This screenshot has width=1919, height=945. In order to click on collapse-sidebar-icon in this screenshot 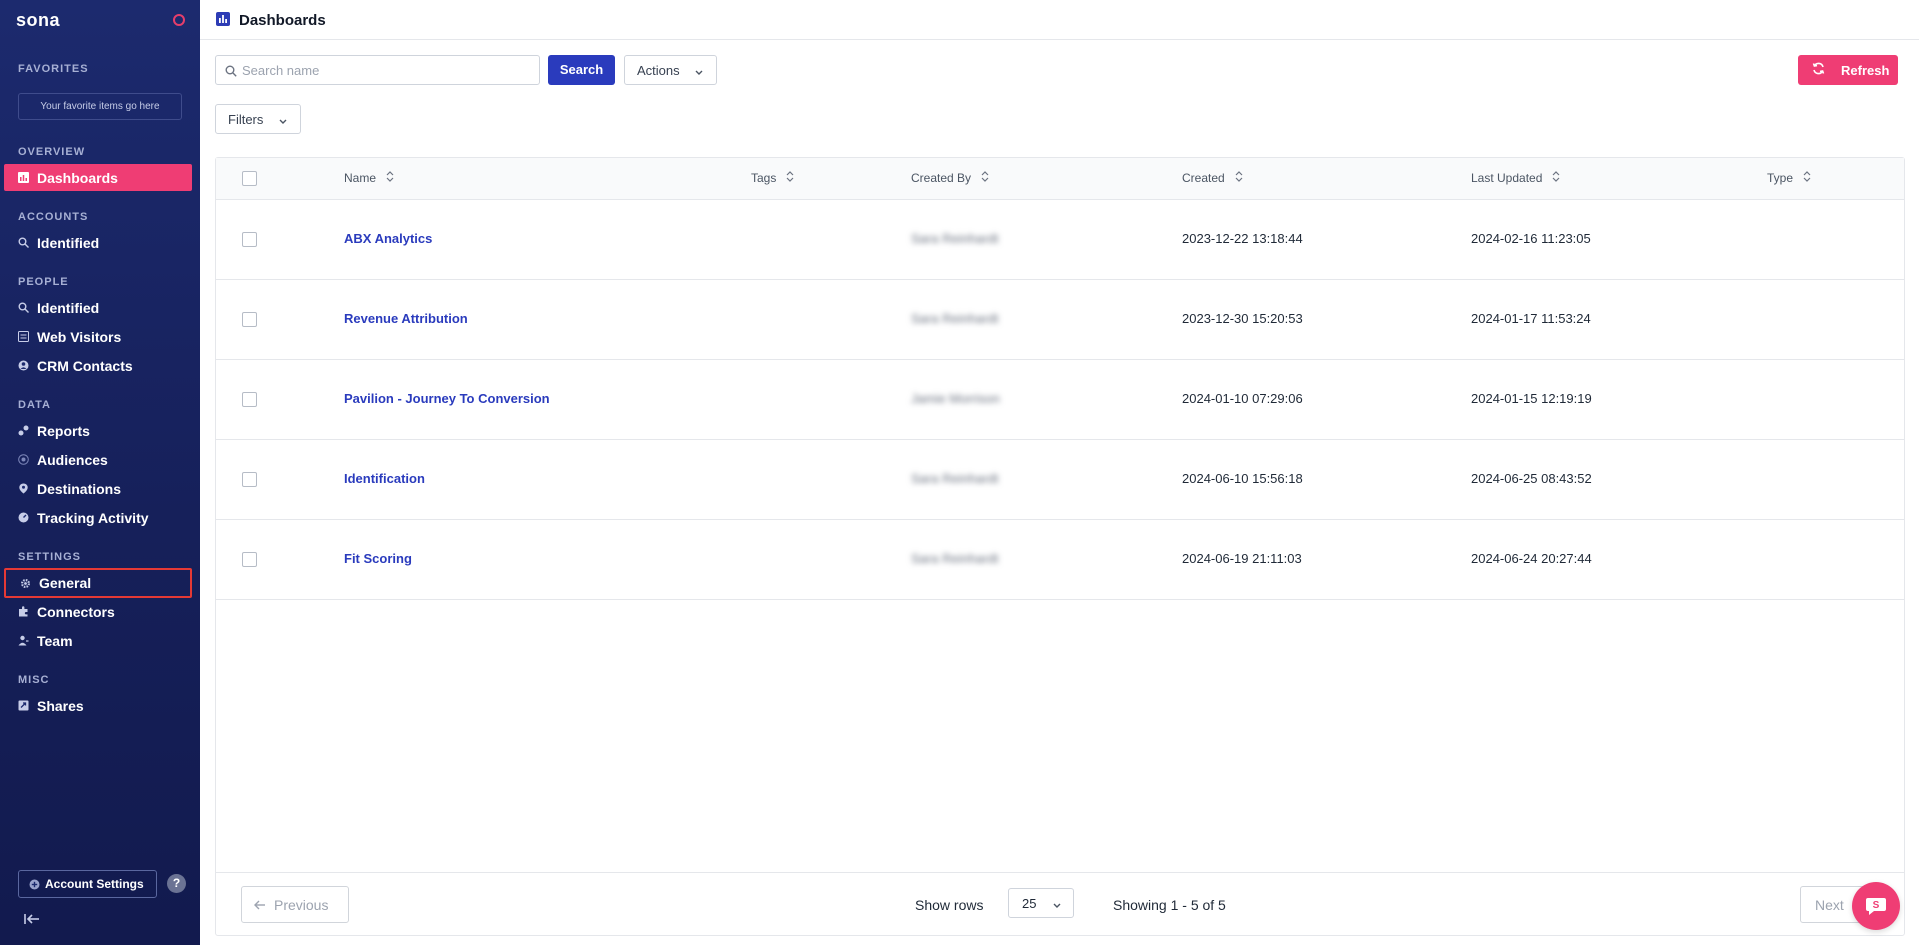, I will do `click(32, 920)`.